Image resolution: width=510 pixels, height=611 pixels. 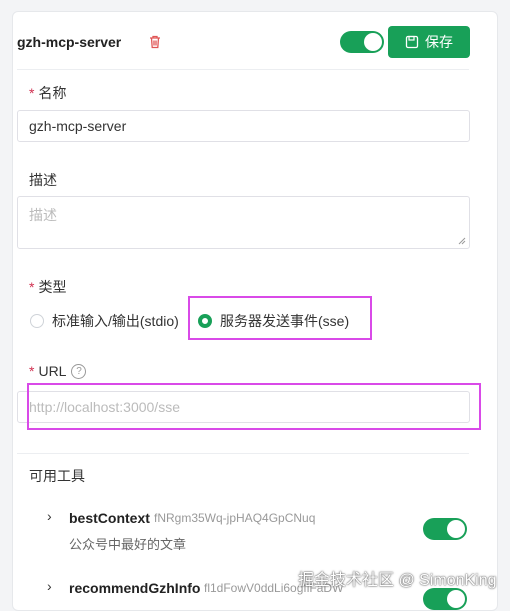 What do you see at coordinates (243, 453) in the screenshot?
I see `tools-divider` at bounding box center [243, 453].